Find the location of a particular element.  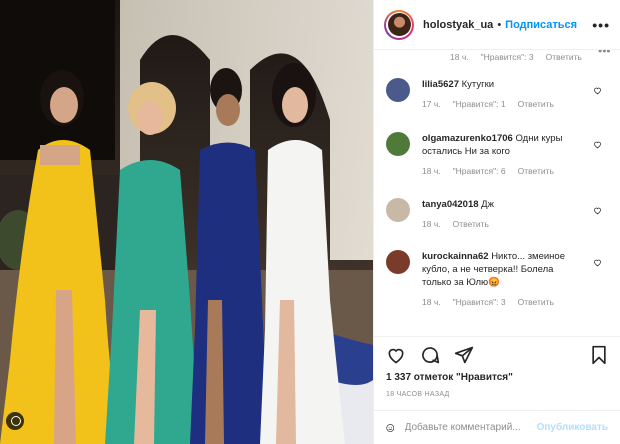

posted-time: 18 часов назад is located at coordinates (418, 394).